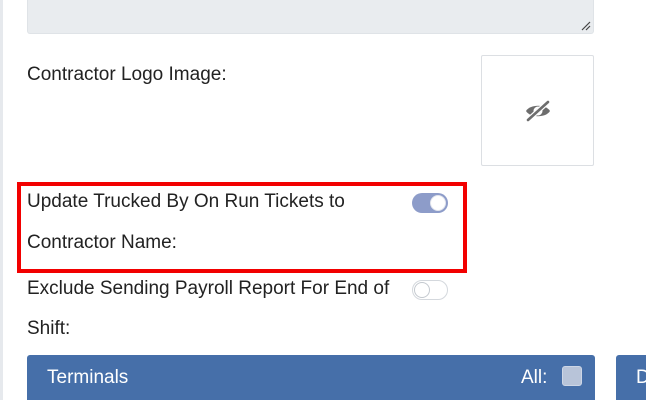 Image resolution: width=646 pixels, height=400 pixels. I want to click on second-panel-header: D, so click(631, 377).